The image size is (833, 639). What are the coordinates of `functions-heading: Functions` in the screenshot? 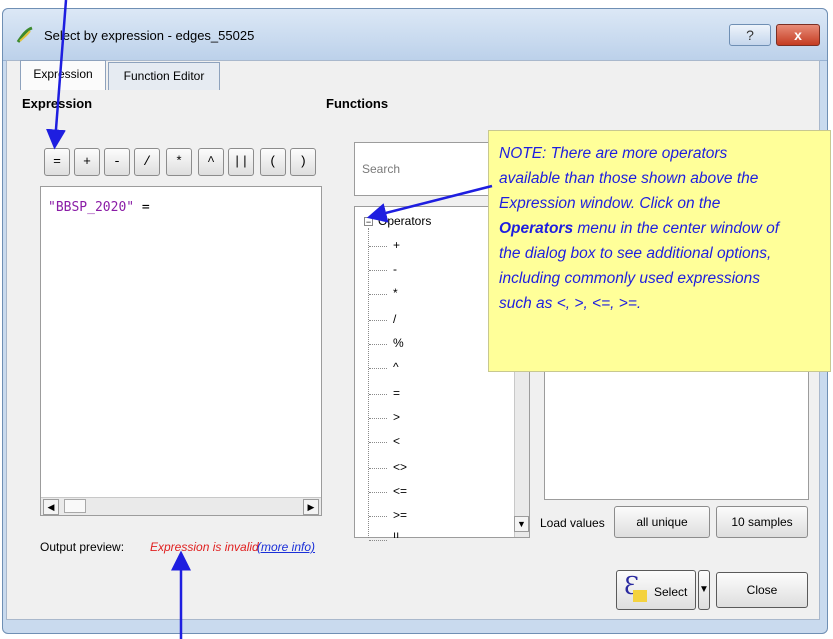 It's located at (357, 103).